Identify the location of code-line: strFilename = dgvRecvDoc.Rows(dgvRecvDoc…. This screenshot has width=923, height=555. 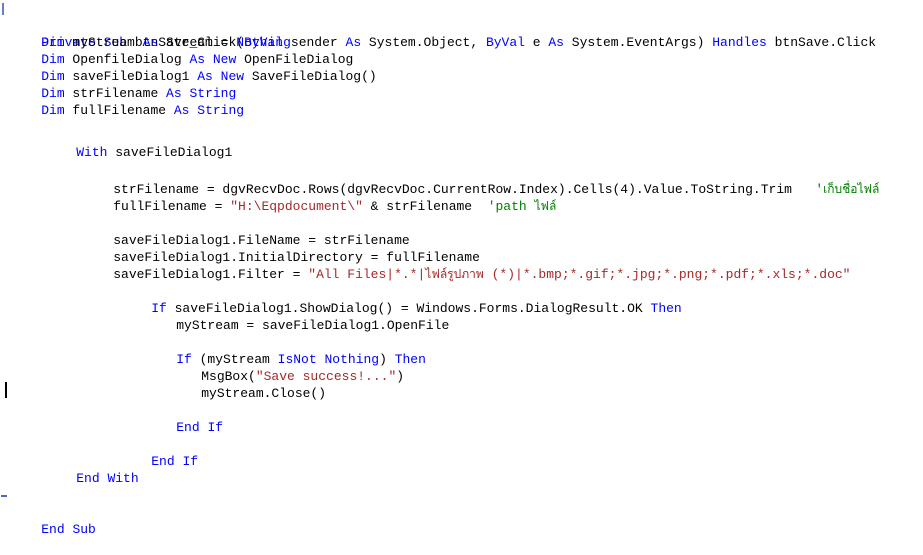
(461, 180).